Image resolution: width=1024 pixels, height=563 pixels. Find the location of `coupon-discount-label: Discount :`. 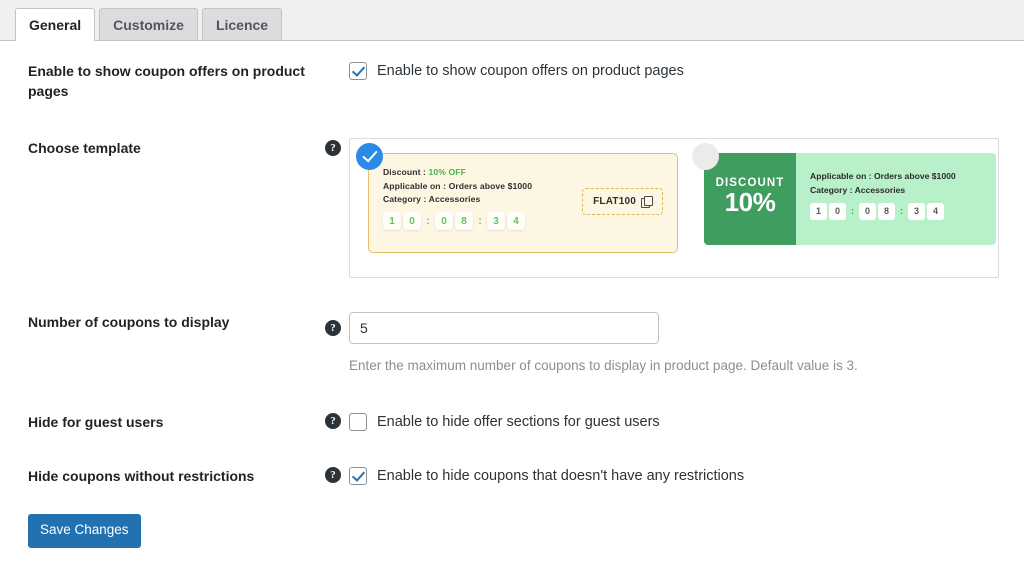

coupon-discount-label: Discount : is located at coordinates (406, 171).